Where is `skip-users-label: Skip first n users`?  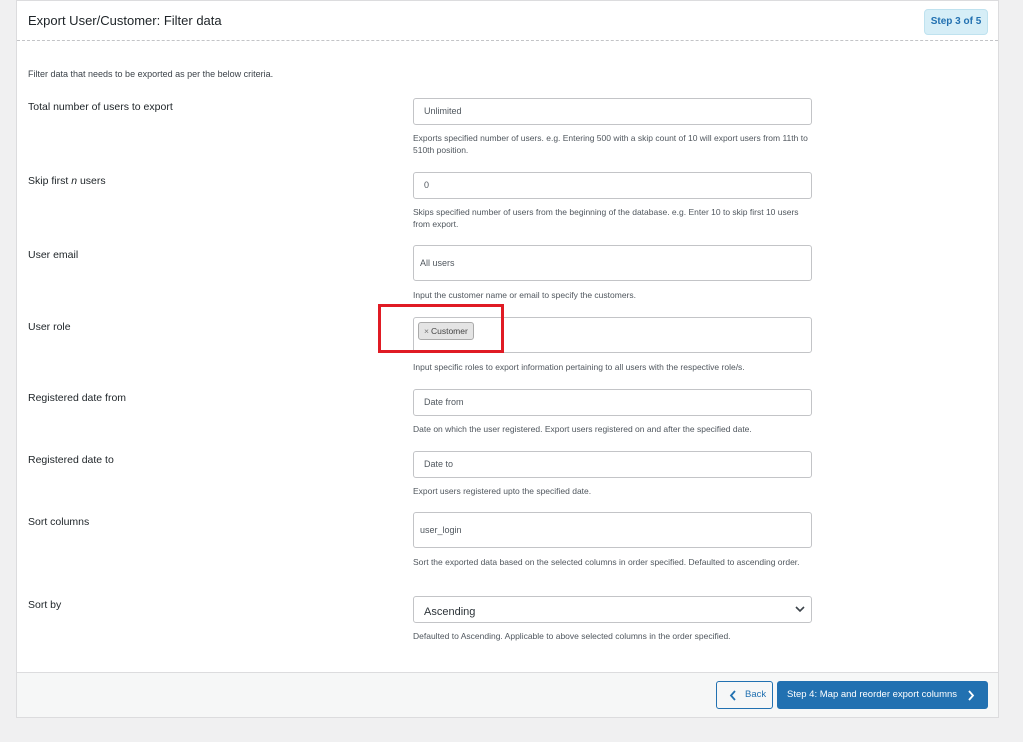 skip-users-label: Skip first n users is located at coordinates (67, 181).